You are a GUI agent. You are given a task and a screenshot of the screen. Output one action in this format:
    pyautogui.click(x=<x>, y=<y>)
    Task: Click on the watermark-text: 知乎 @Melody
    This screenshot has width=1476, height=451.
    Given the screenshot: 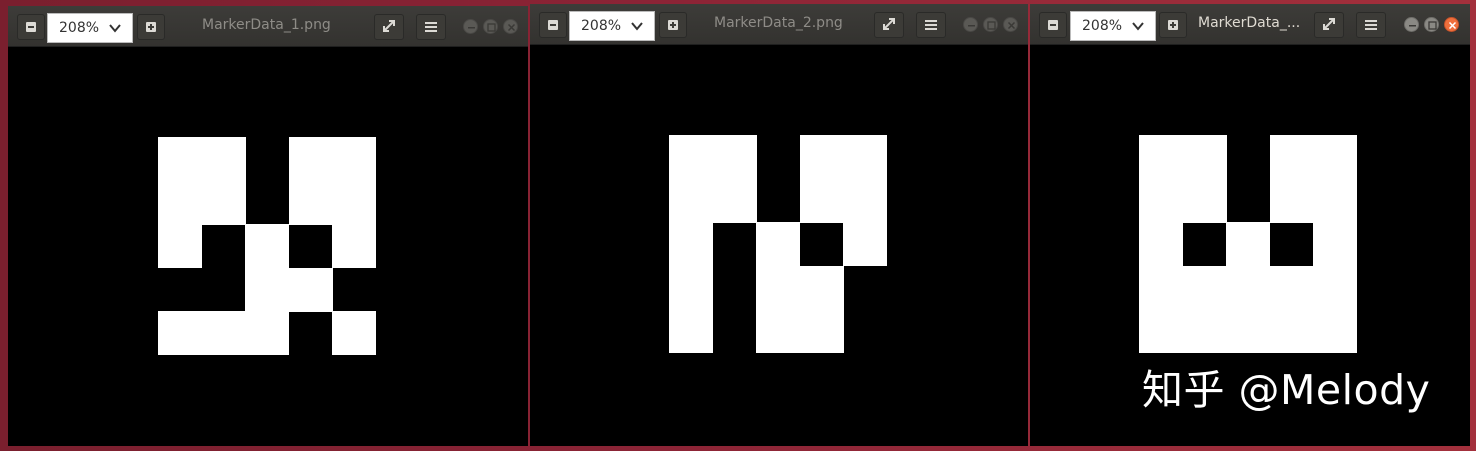 What is the action you would take?
    pyautogui.click(x=1286, y=390)
    